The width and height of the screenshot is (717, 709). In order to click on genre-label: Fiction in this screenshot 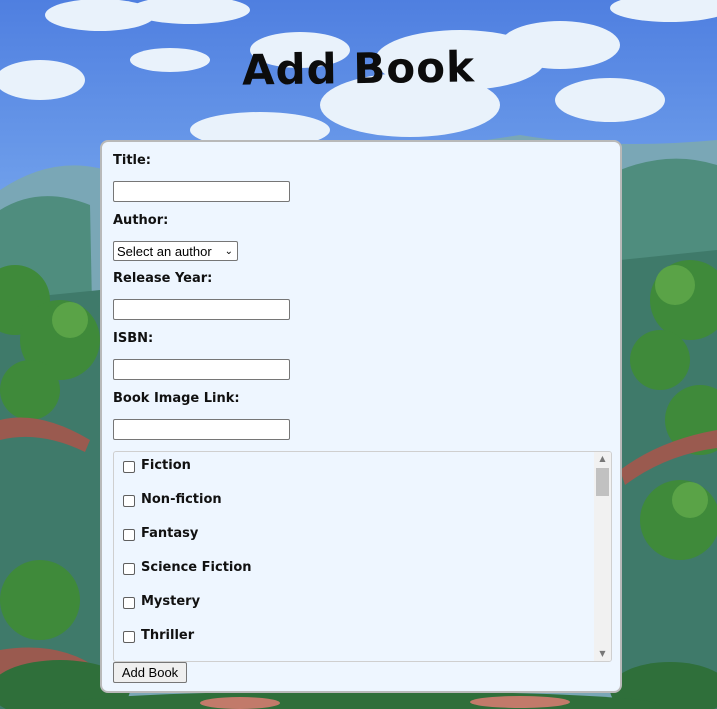, I will do `click(166, 465)`.